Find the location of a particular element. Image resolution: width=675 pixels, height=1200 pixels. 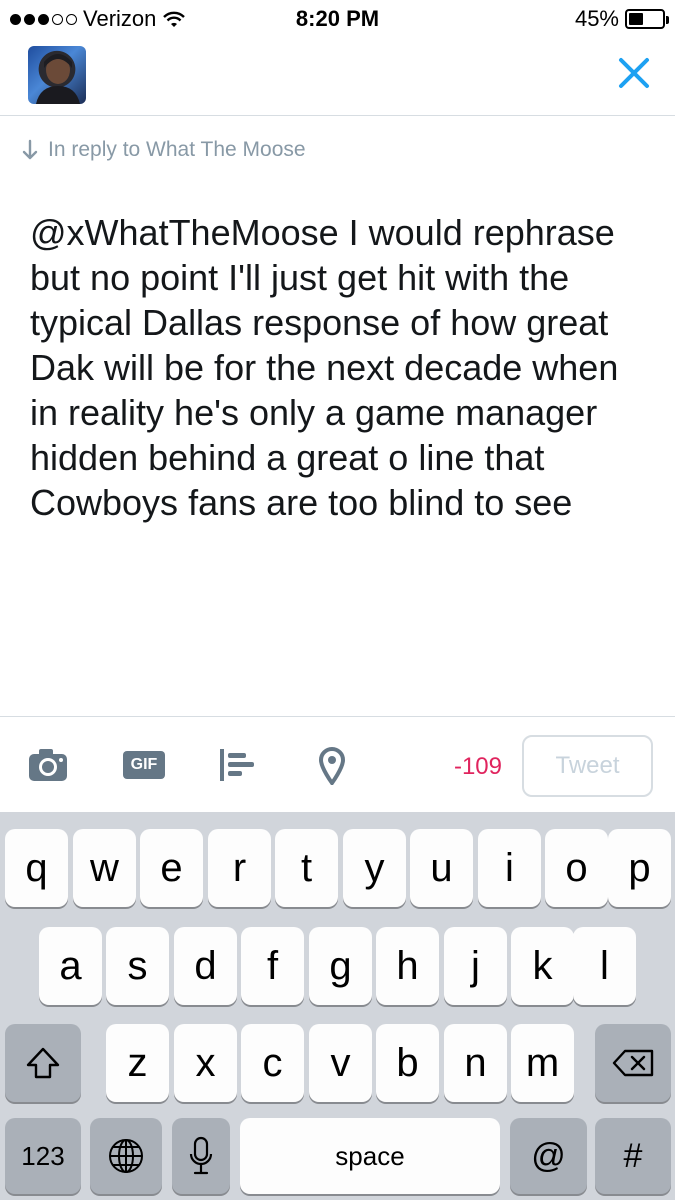

battery-icon is located at coordinates (647, 19).